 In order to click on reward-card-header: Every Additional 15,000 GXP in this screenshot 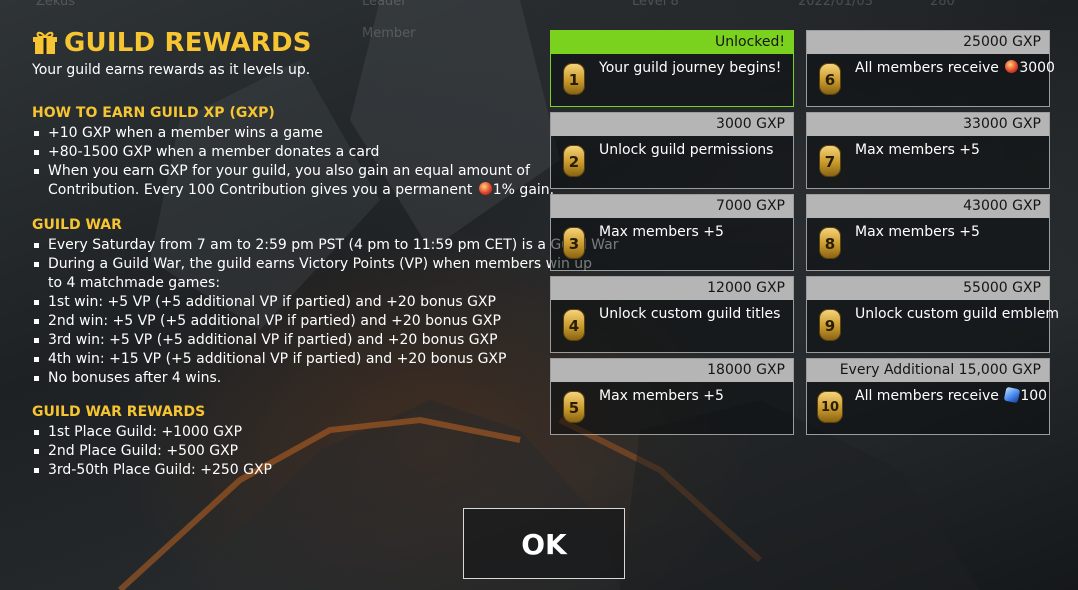, I will do `click(928, 370)`.